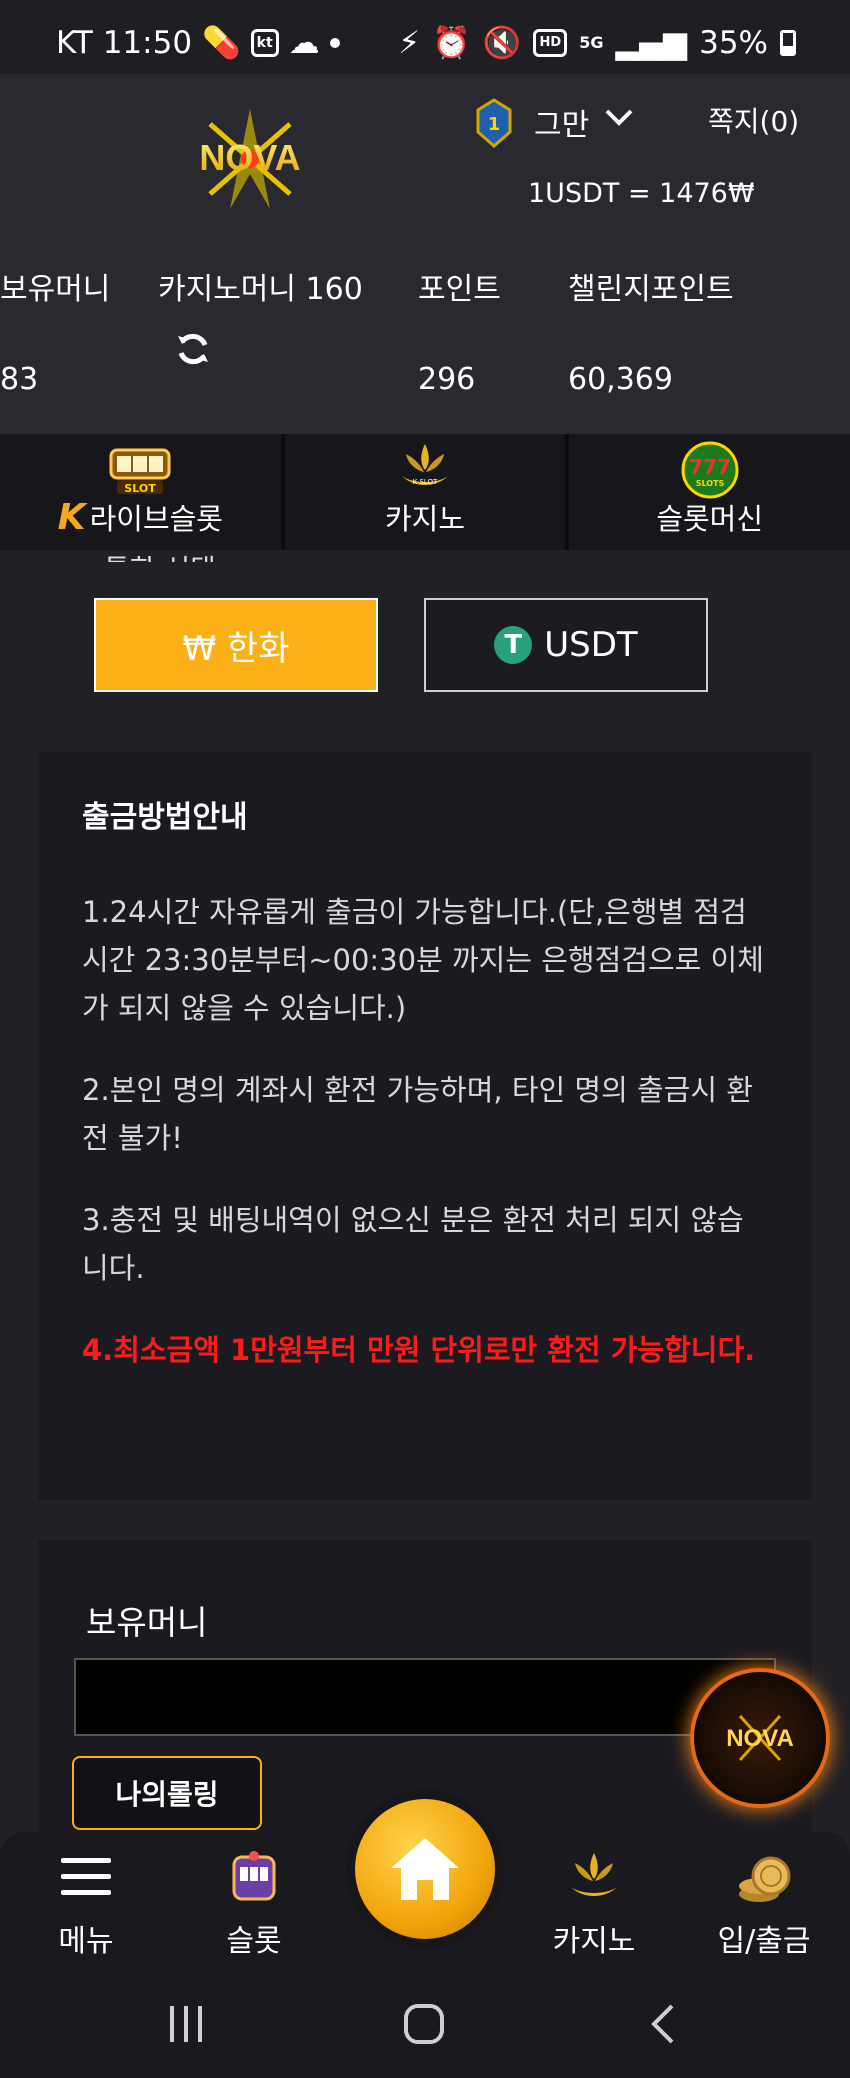 This screenshot has width=850, height=2078. I want to click on stat-value-challenge-point: 60,369, so click(620, 379).